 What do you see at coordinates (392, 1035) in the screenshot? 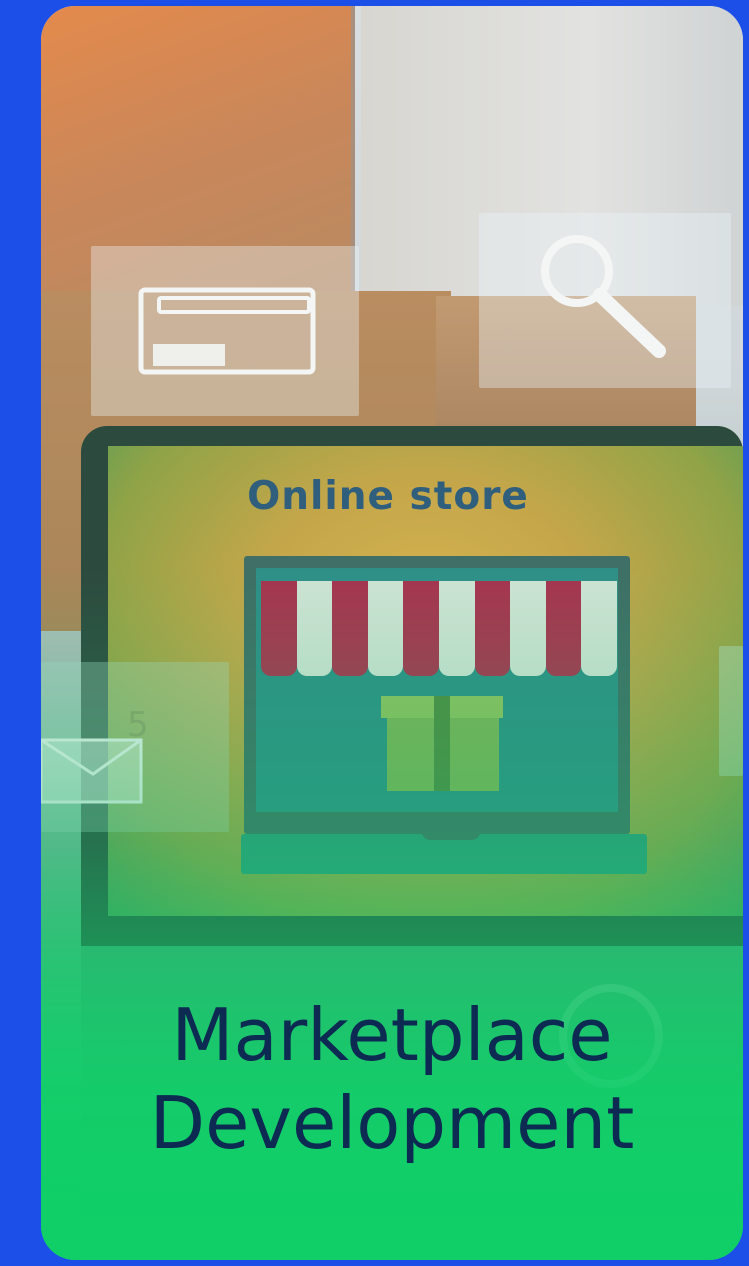
I see `headline-line-1: Marketplace` at bounding box center [392, 1035].